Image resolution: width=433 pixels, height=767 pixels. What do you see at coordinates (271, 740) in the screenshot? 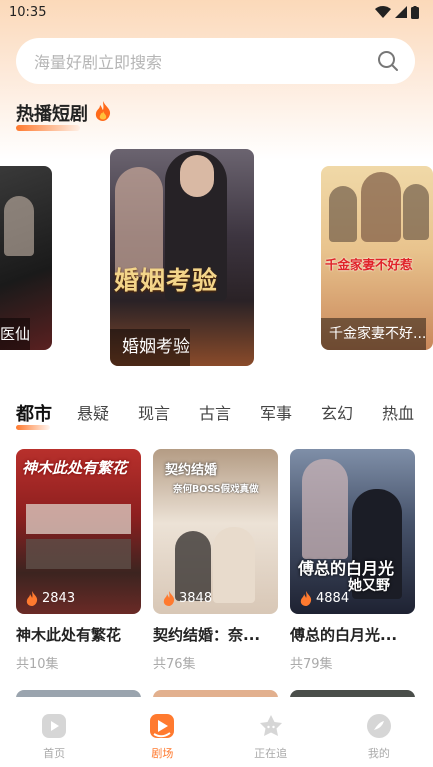
I see `nav-following: 正在追` at bounding box center [271, 740].